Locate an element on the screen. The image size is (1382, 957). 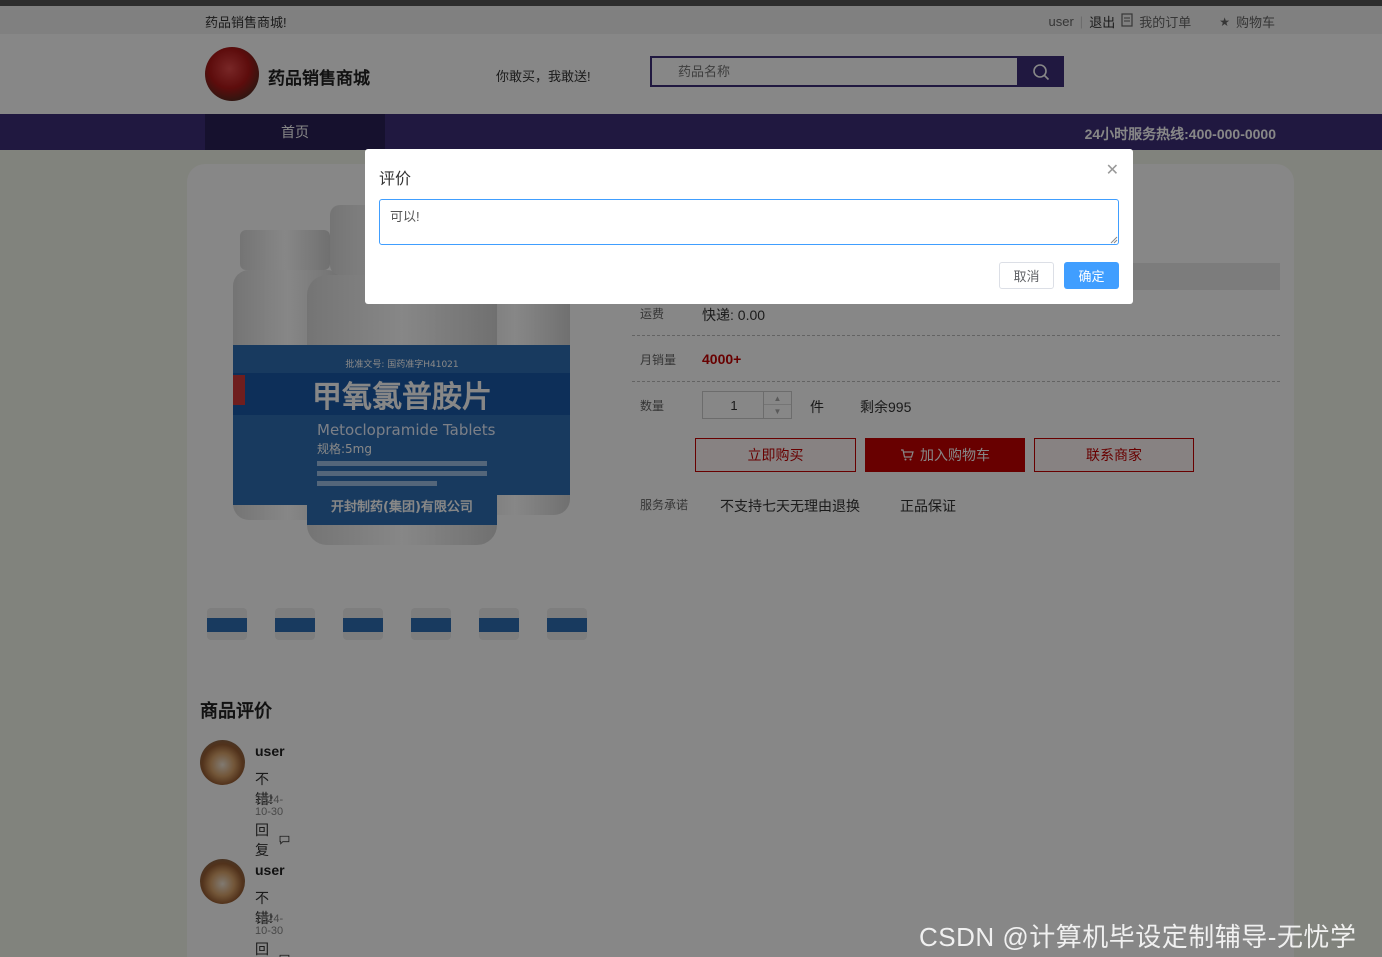
confirm-button: 确定 is located at coordinates (1091, 275).